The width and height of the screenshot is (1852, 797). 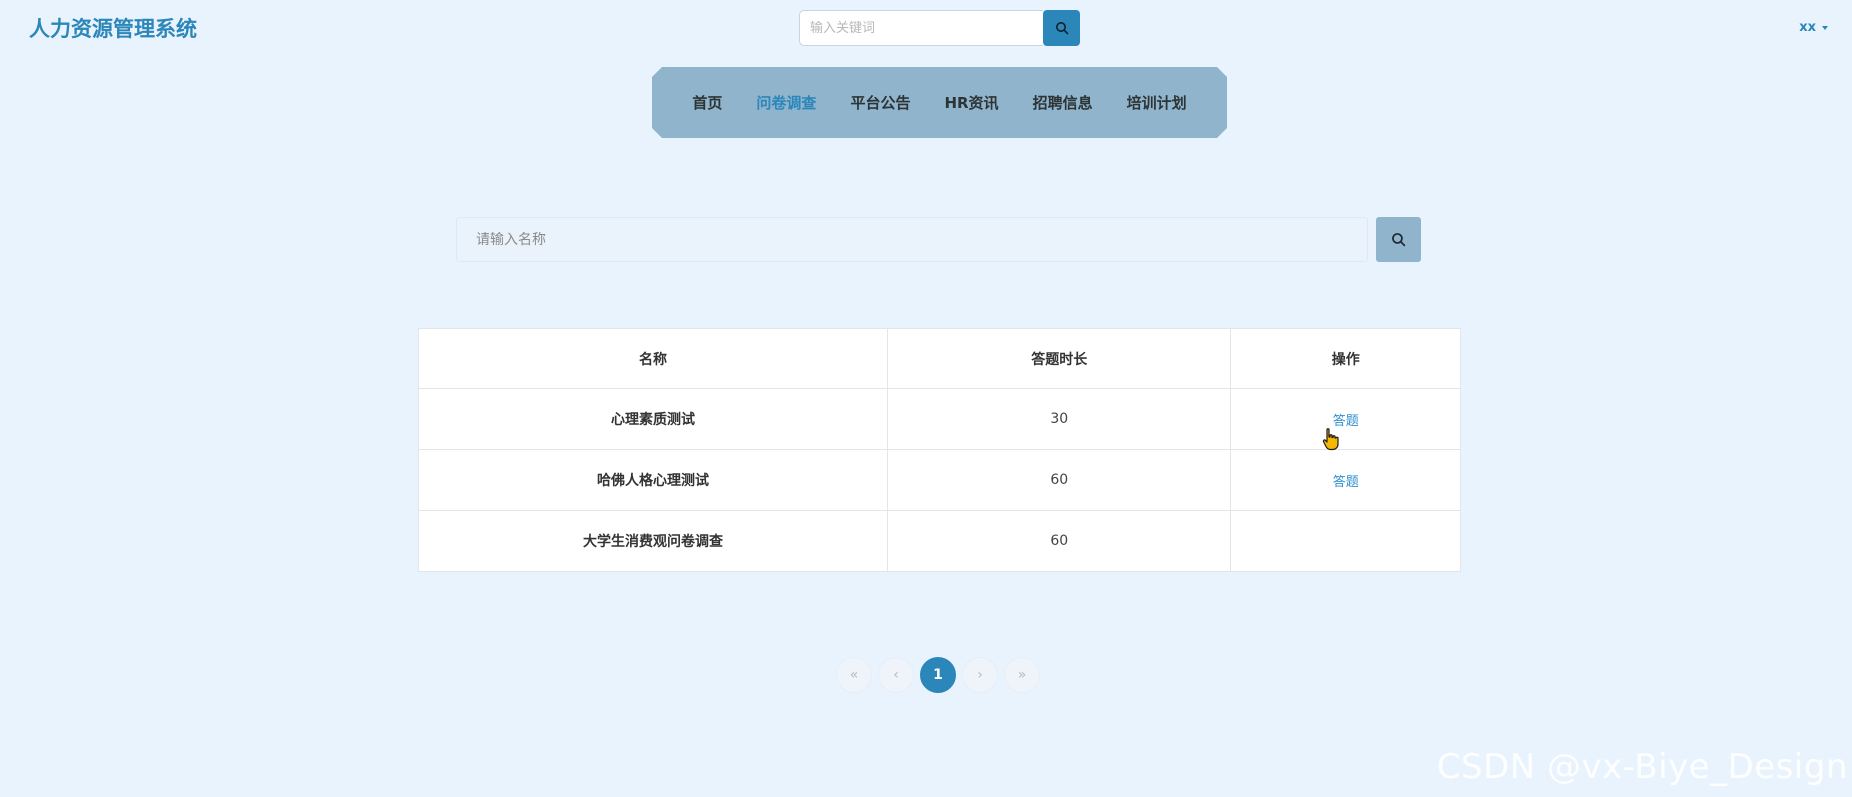 I want to click on nav-item-home: 首页, so click(x=707, y=102).